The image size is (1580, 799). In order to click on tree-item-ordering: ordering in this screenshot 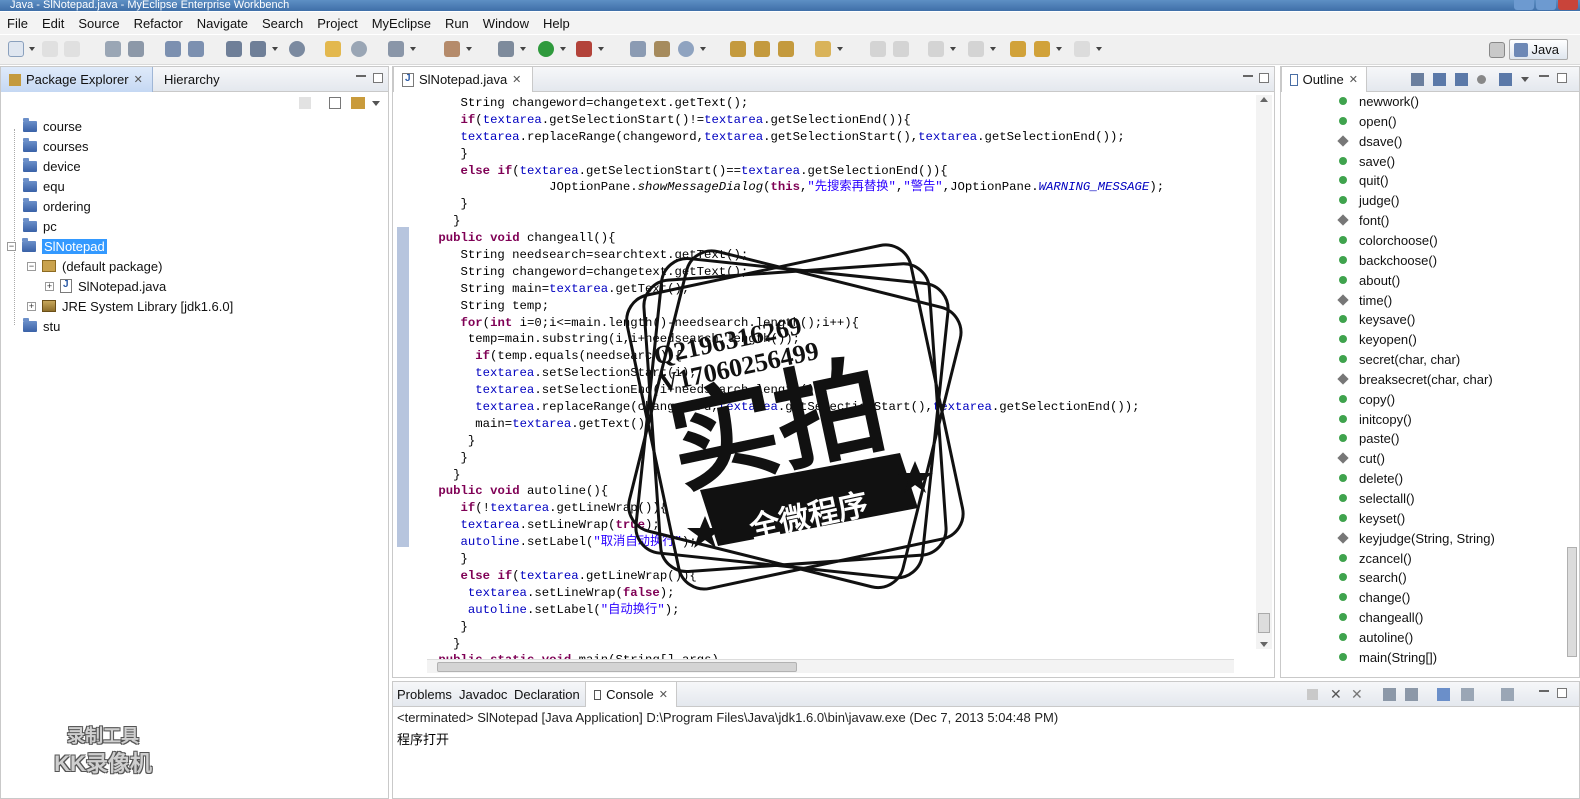, I will do `click(57, 206)`.